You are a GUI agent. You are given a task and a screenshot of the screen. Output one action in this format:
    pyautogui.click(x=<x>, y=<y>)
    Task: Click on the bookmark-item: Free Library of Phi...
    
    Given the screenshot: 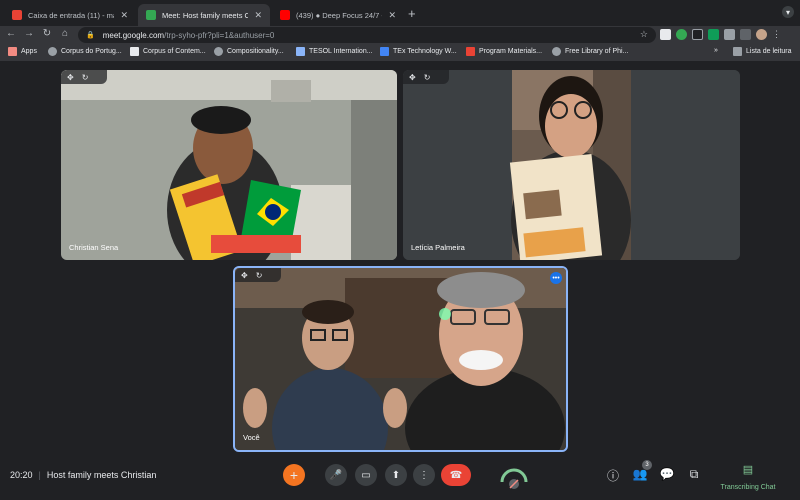 What is the action you would take?
    pyautogui.click(x=590, y=51)
    